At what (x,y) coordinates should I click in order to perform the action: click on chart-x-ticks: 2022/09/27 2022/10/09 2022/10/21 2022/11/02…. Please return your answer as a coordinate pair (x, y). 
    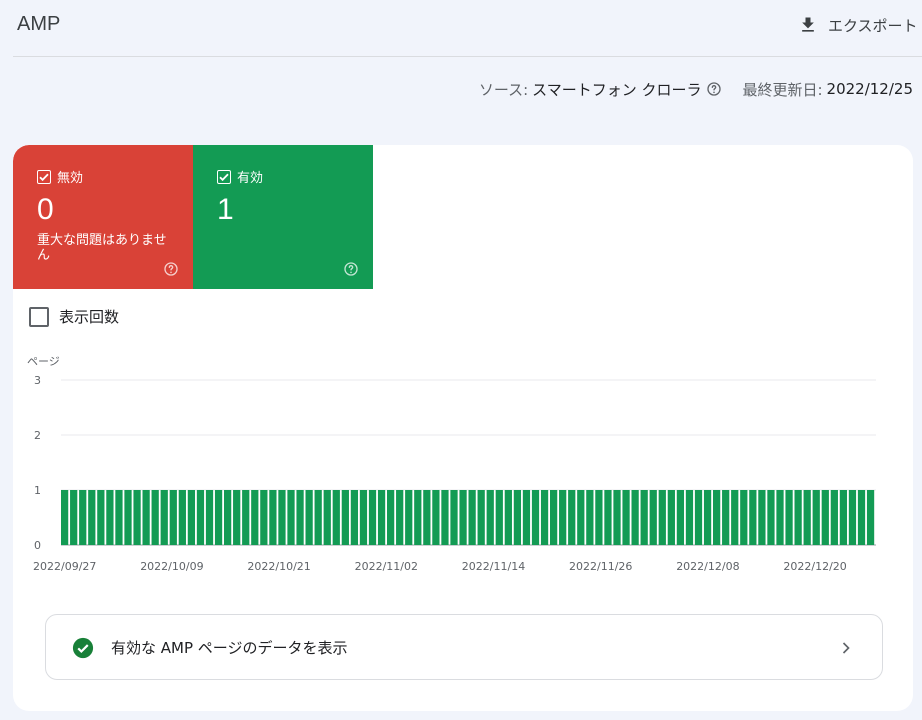
    Looking at the image, I should click on (440, 566).